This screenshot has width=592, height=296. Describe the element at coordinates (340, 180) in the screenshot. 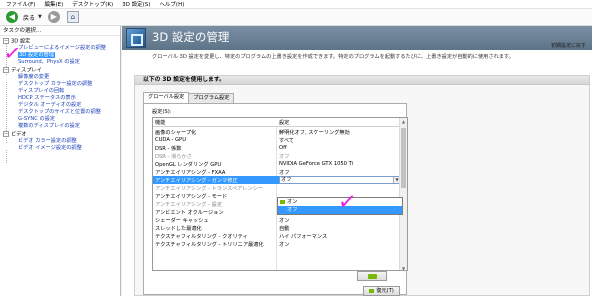

I see `gamma-correction-dropdown: オフ ▼` at that location.